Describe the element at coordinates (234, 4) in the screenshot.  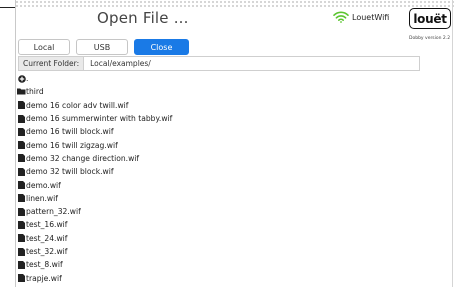
I see `top-dotted-border` at that location.